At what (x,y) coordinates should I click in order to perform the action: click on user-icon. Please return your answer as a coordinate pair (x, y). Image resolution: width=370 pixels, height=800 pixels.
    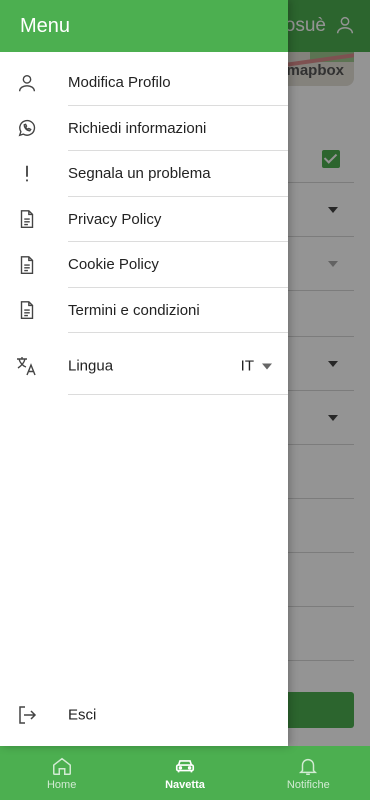
    Looking at the image, I should click on (27, 83).